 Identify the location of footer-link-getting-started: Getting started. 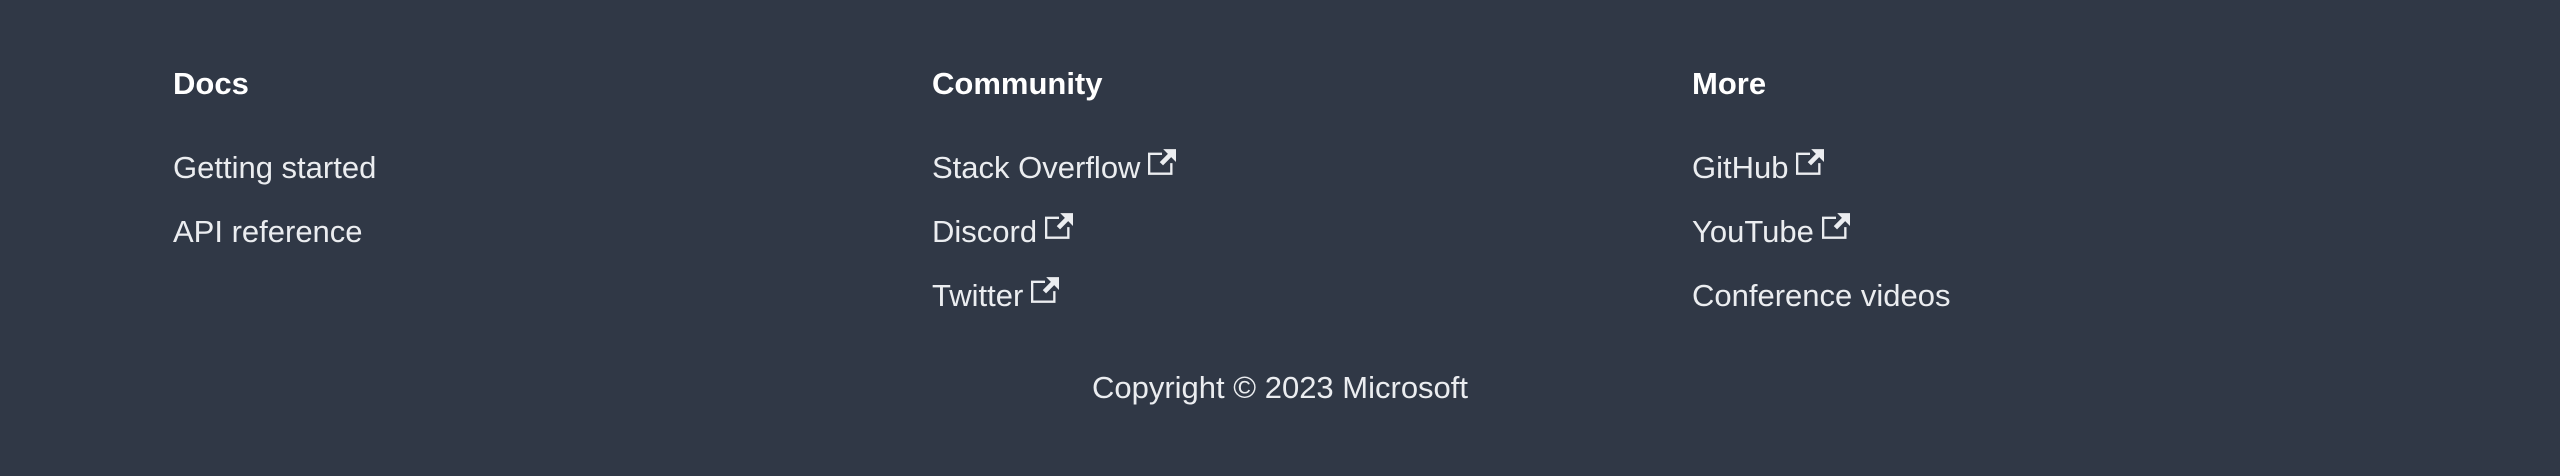
(274, 168).